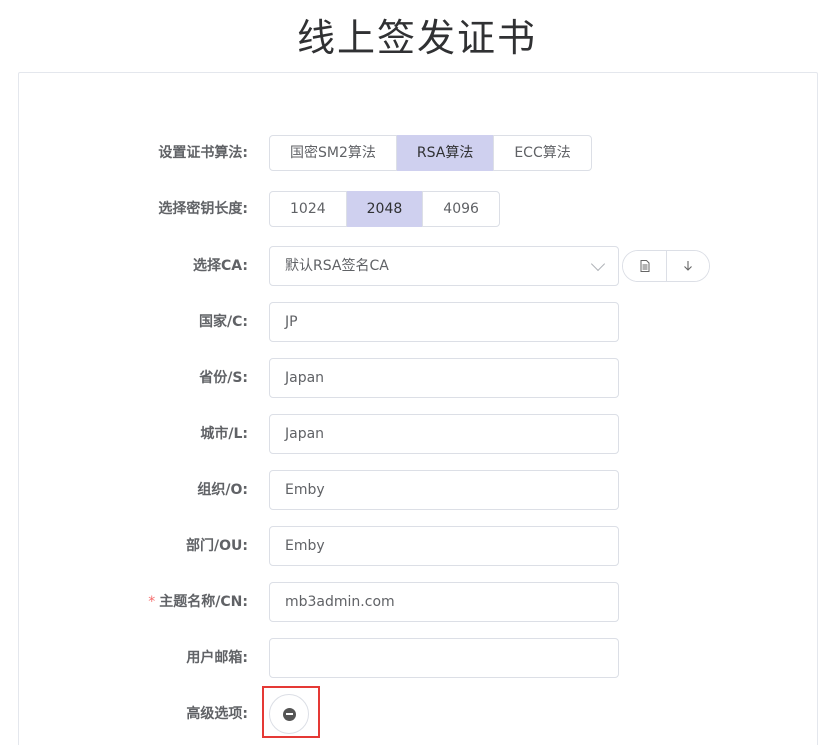 Image resolution: width=834 pixels, height=745 pixels. I want to click on country-input-value: JP, so click(291, 322).